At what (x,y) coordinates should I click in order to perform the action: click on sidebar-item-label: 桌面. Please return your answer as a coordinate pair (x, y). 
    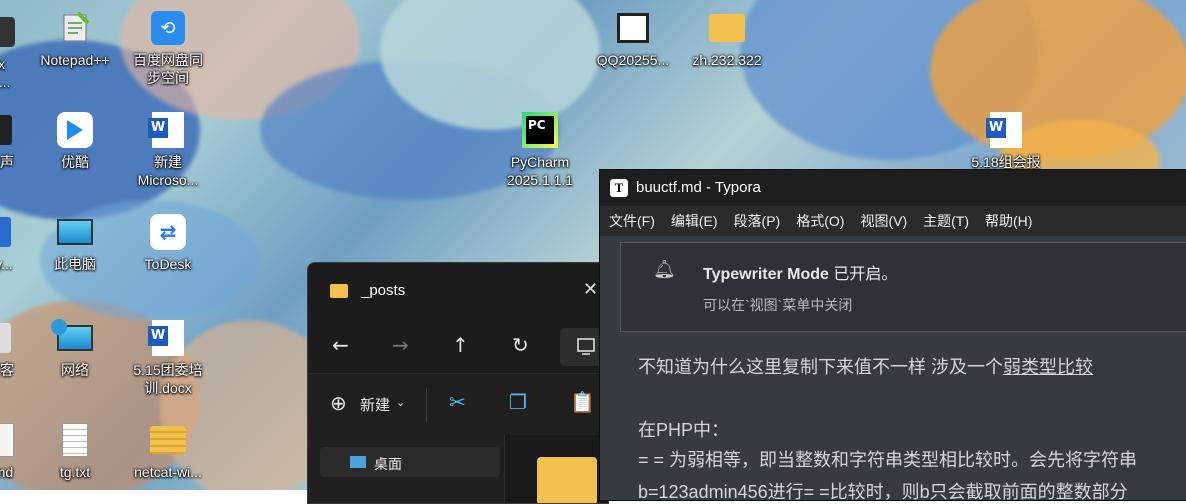
    Looking at the image, I should click on (388, 464).